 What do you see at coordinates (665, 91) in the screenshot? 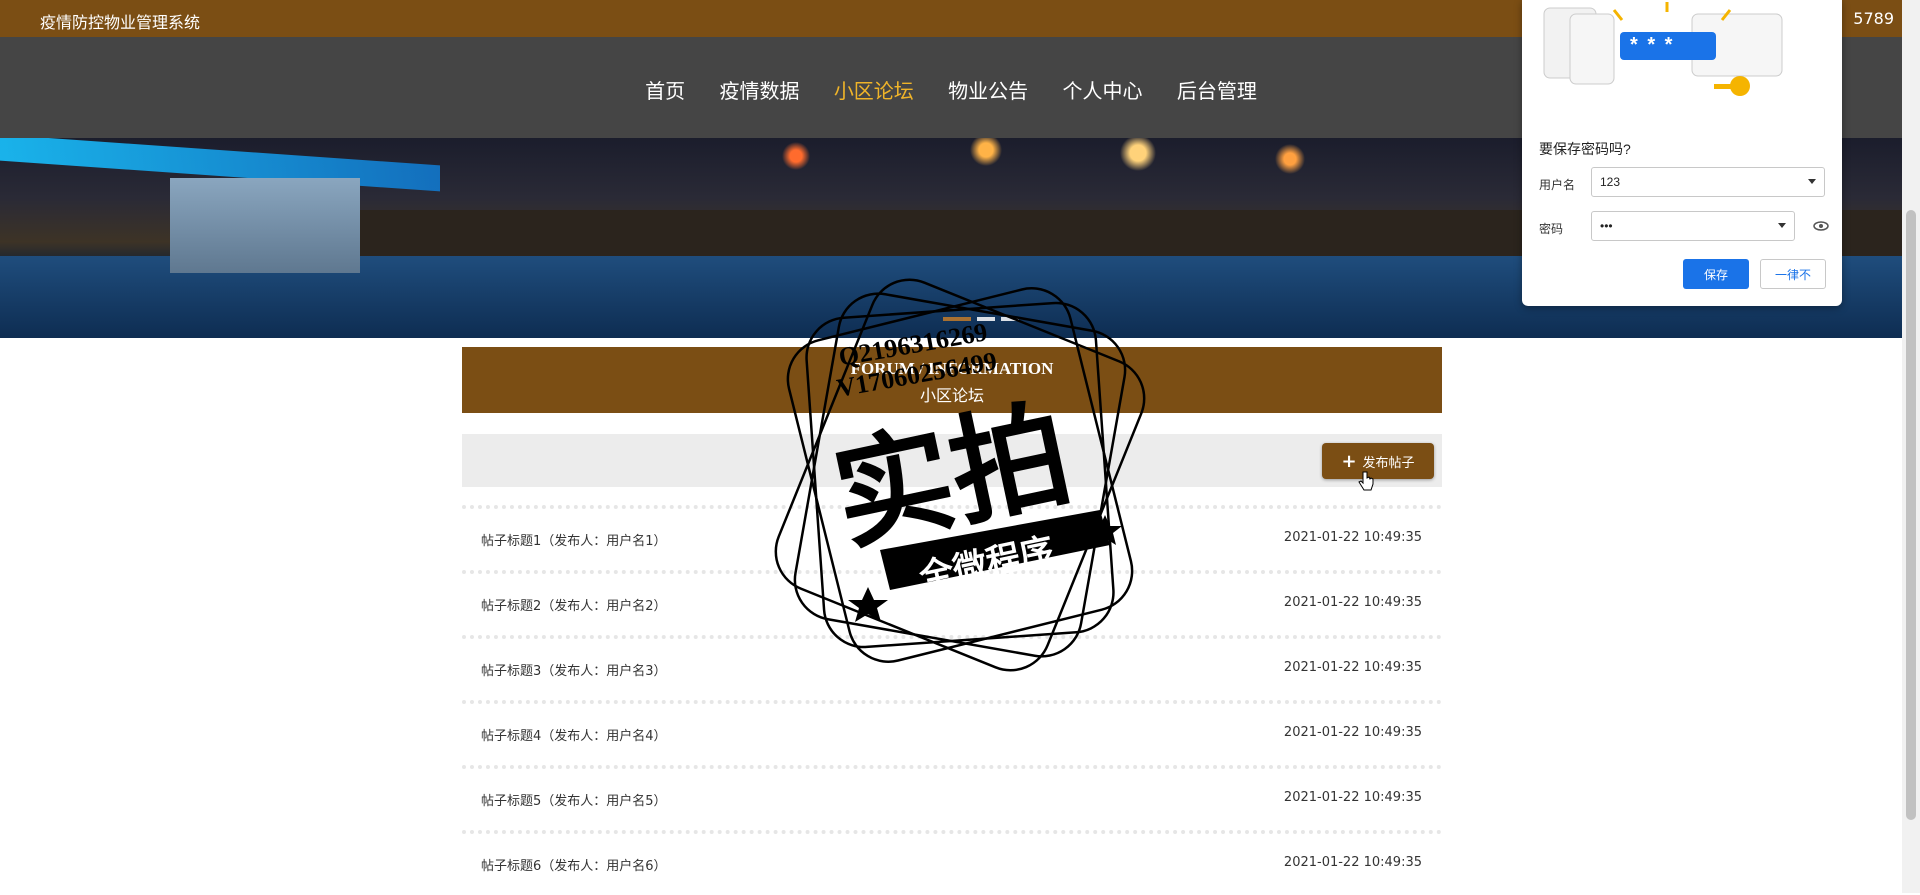
I see `nav-item-home: 首页` at bounding box center [665, 91].